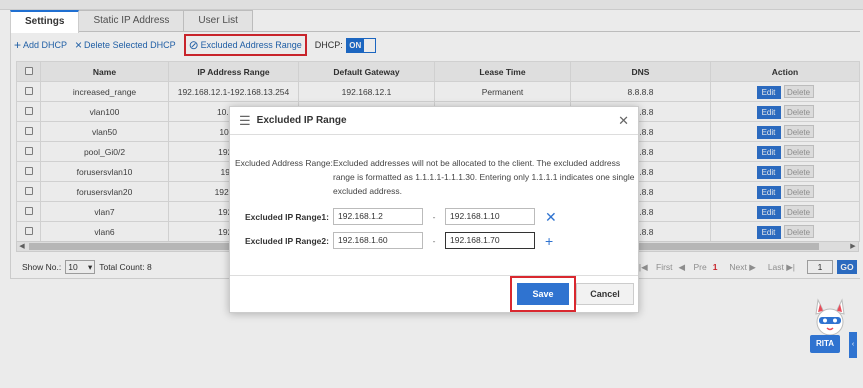  I want to click on rita-expand-tab: ‹, so click(853, 345).